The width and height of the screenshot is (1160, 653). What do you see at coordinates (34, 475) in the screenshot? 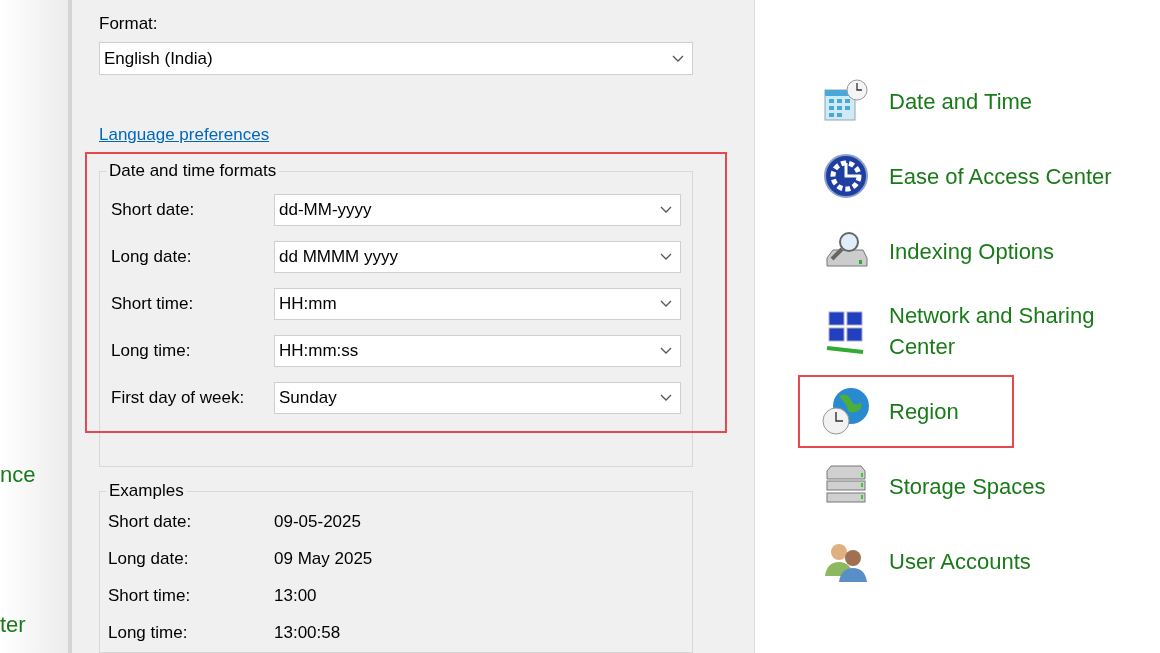
I see `control-panel-link: nce` at bounding box center [34, 475].